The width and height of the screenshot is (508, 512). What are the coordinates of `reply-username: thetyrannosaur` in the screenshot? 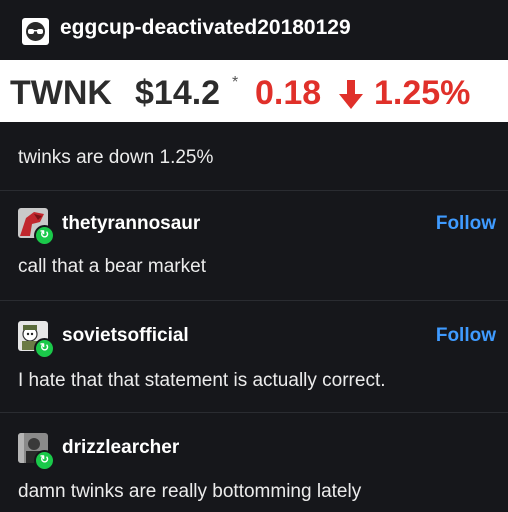 It's located at (131, 224).